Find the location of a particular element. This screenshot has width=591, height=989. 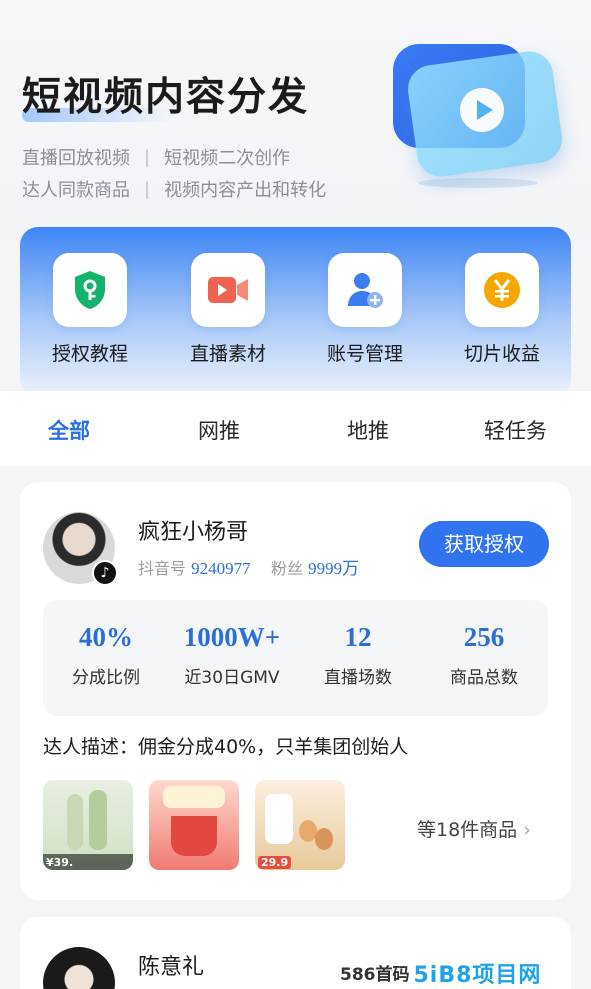

tab-online-promotion: 网推 is located at coordinates (219, 430).